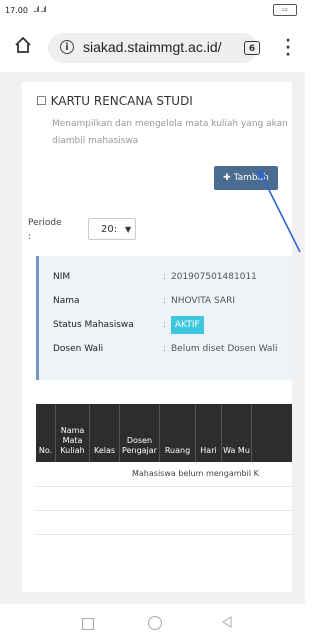 The height and width of the screenshot is (639, 320). I want to click on back-icon, so click(227, 622).